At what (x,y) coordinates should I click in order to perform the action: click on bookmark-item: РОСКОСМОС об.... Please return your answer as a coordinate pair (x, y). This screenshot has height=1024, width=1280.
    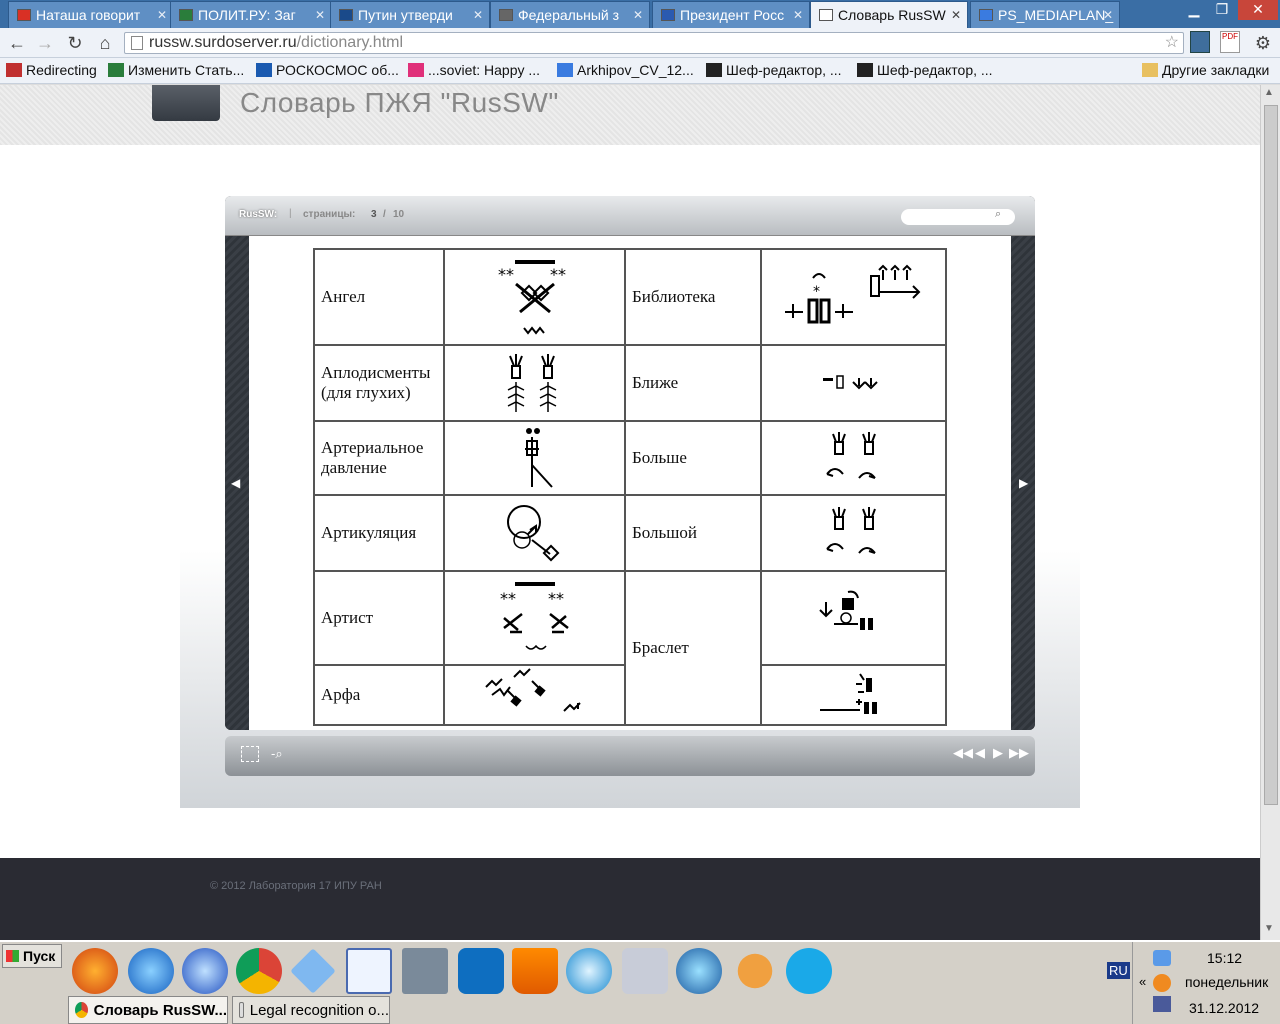
    Looking at the image, I should click on (327, 70).